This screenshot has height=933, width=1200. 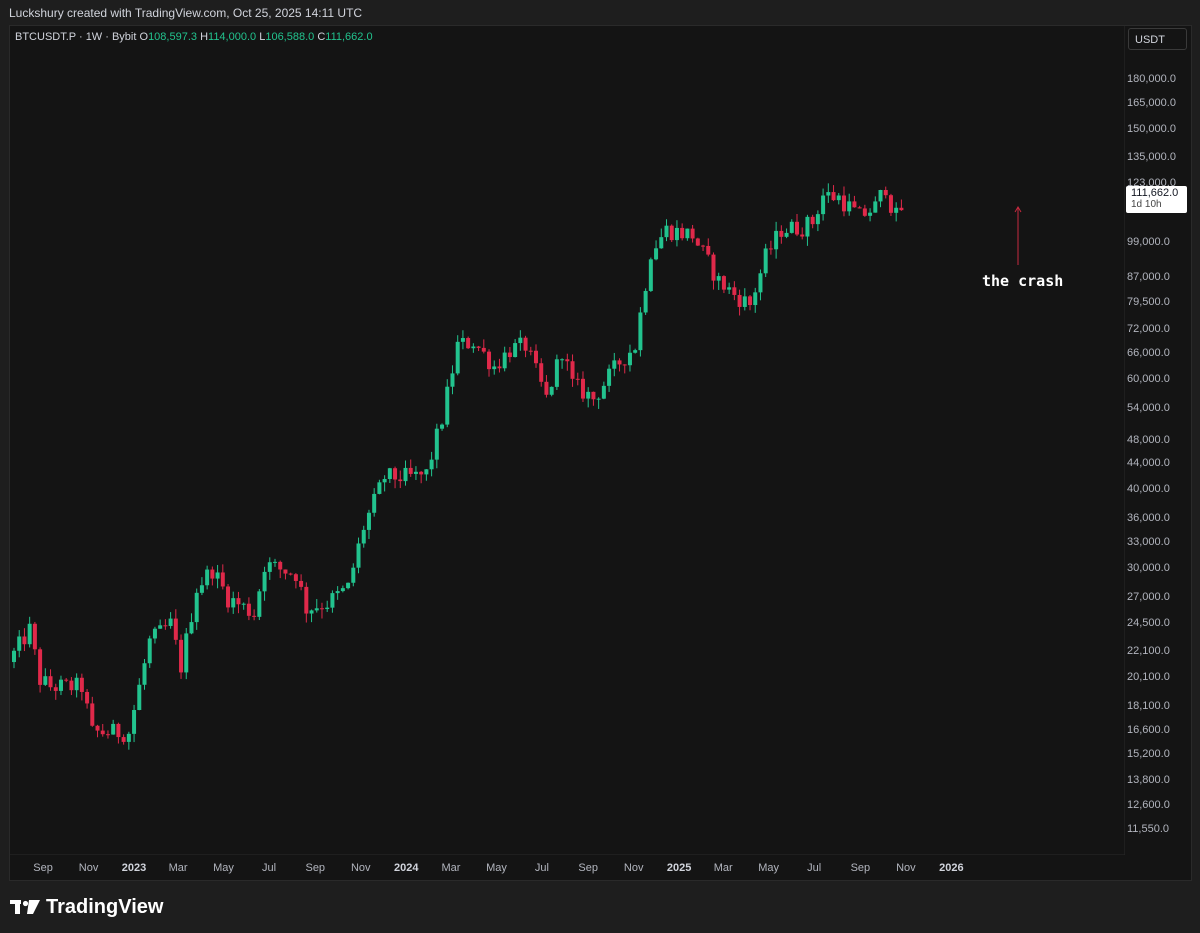 I want to click on price-tick-label: 36,000.0, so click(x=1148, y=518).